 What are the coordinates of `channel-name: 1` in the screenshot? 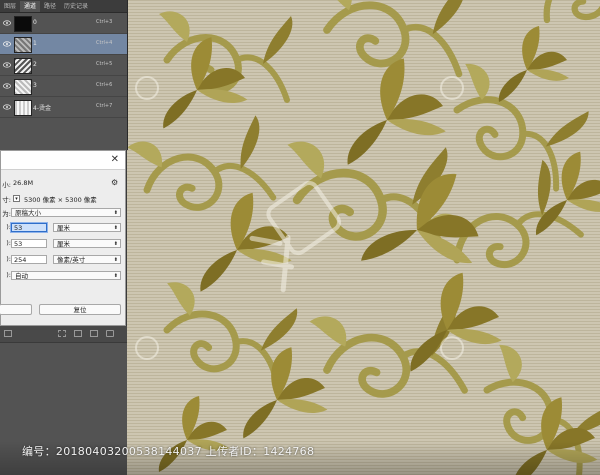 It's located at (35, 43).